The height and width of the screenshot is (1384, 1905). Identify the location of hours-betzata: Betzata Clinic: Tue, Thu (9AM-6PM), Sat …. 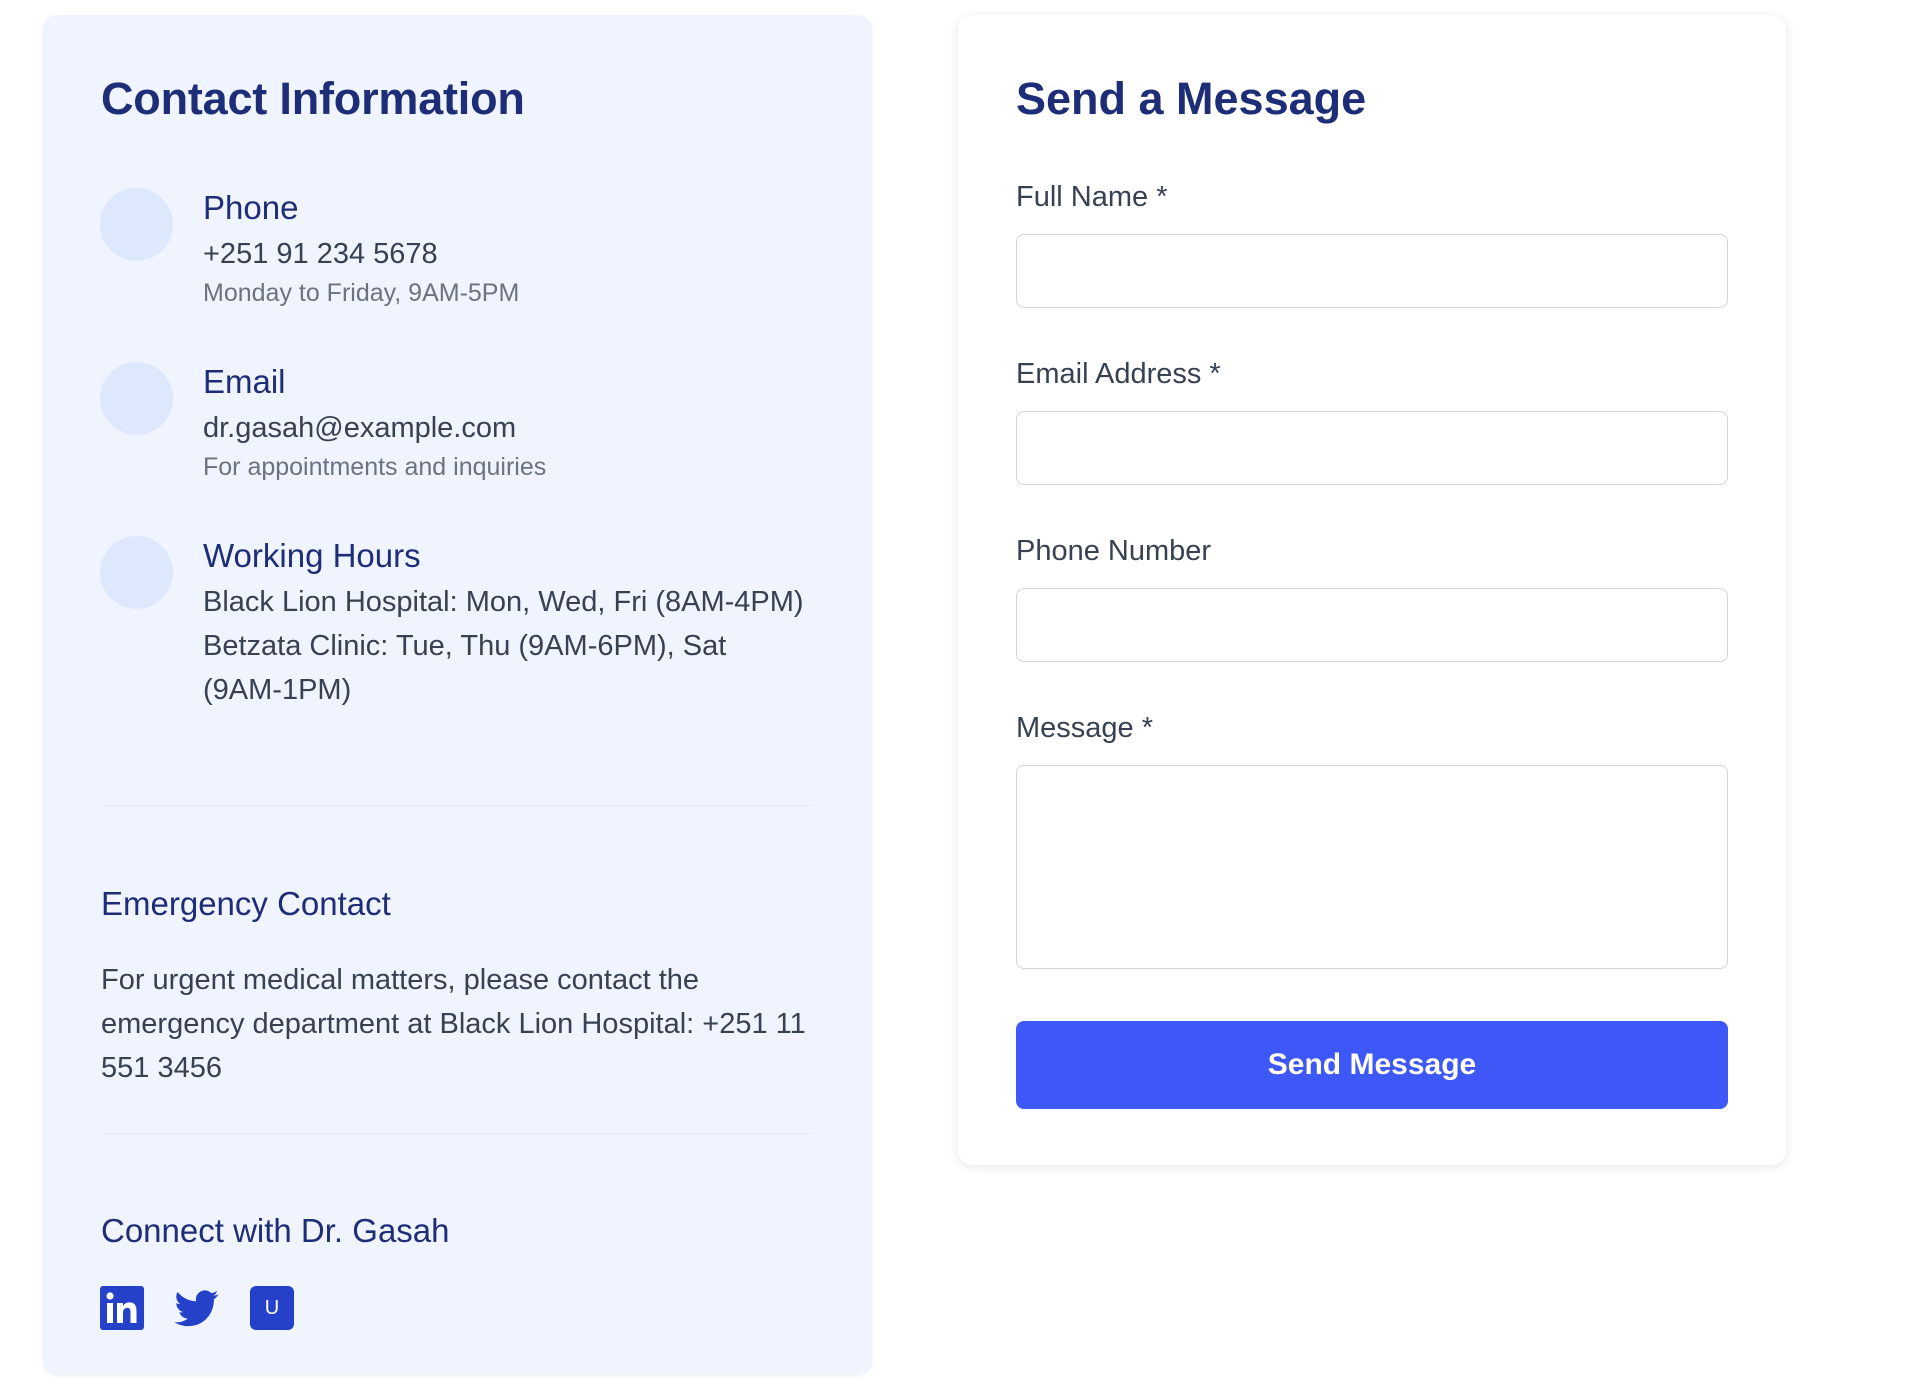
(465, 668).